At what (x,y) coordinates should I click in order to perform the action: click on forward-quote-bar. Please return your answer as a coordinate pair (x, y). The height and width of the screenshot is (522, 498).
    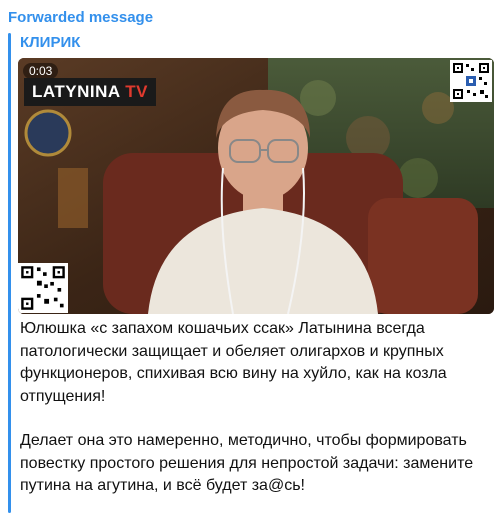
    Looking at the image, I should click on (9, 273).